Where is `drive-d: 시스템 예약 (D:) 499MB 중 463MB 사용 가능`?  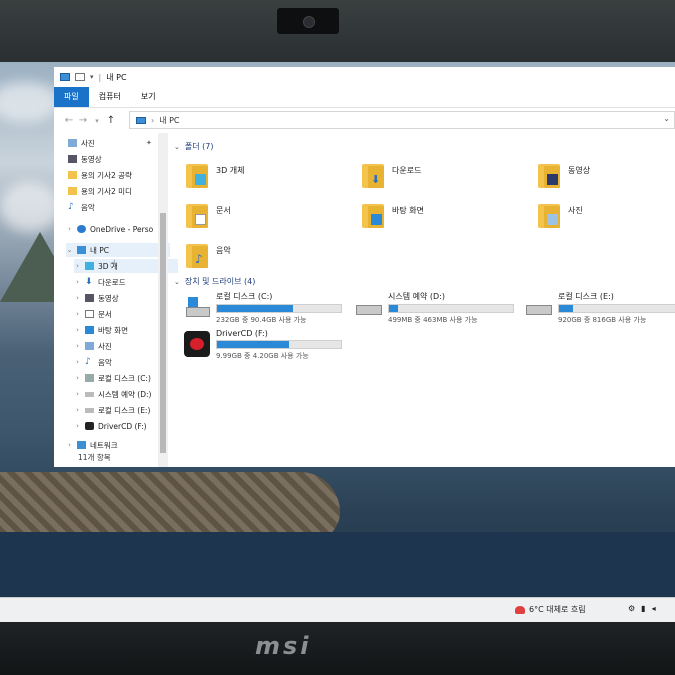
drive-d: 시스템 예약 (D:) 499MB 중 463MB 사용 가능 is located at coordinates (435, 308).